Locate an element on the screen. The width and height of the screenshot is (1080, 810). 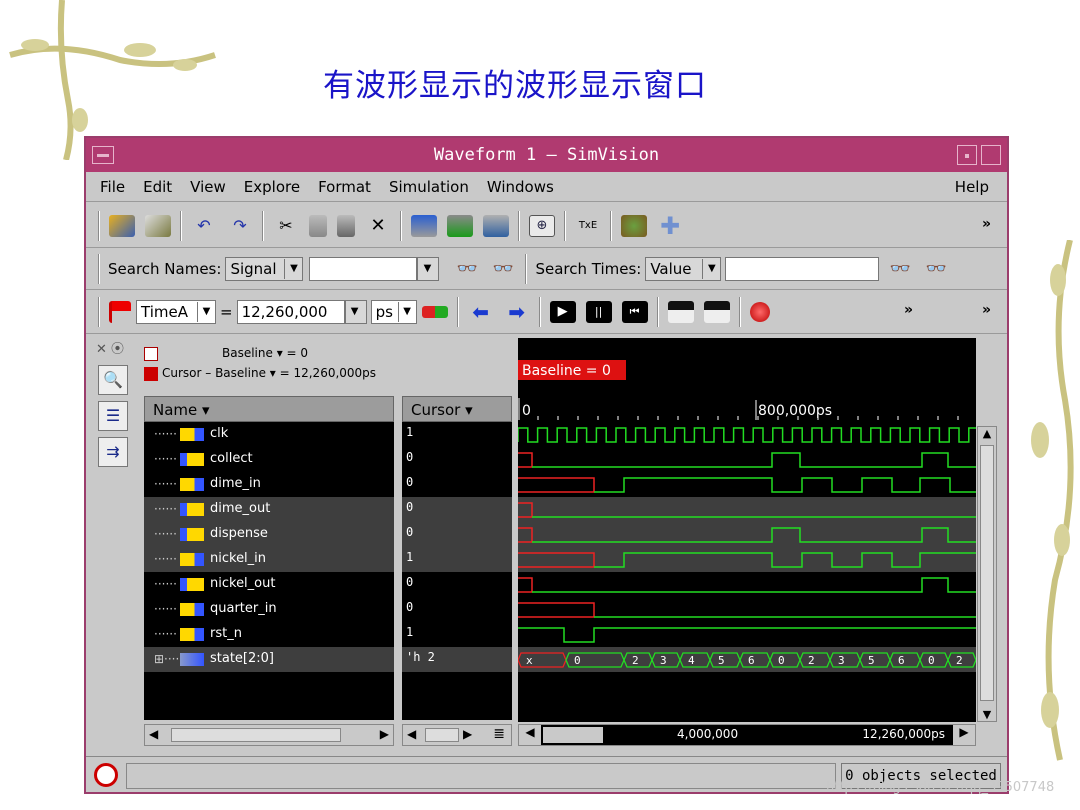
tab-io-list: ⇉ is located at coordinates (113, 452).